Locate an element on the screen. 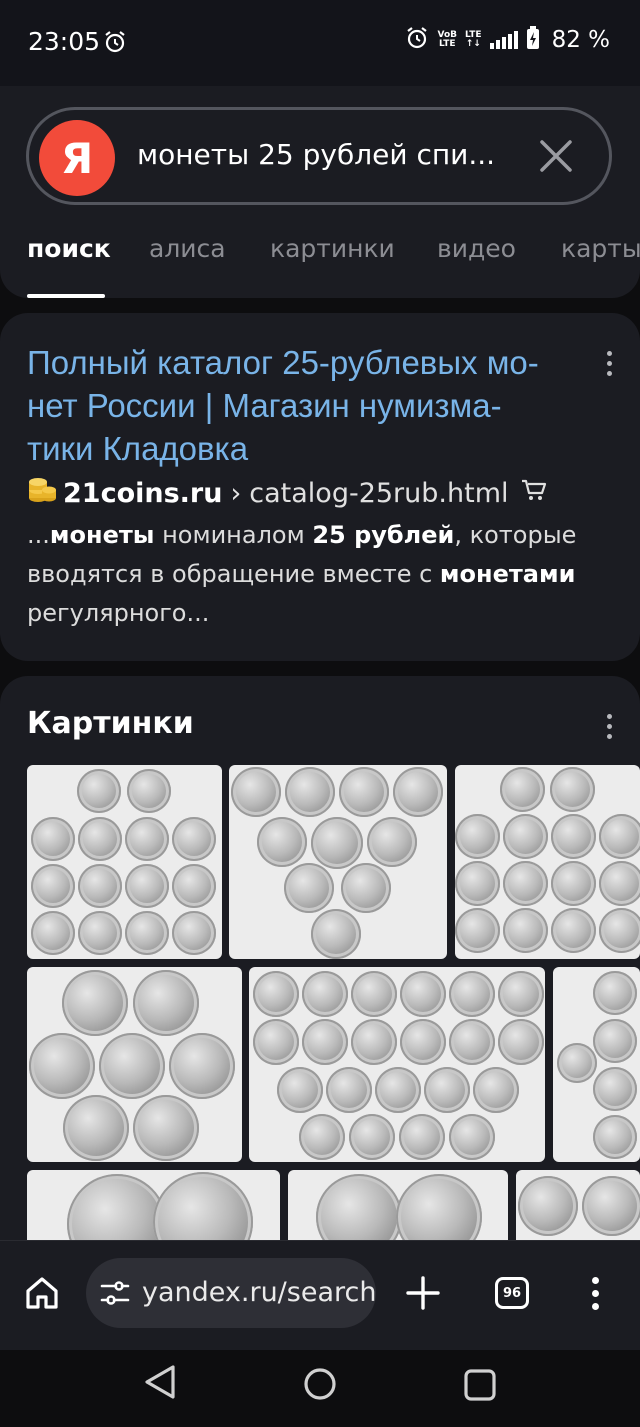 This screenshot has height=1427, width=640. volte-indicator: VoB LTE is located at coordinates (447, 40).